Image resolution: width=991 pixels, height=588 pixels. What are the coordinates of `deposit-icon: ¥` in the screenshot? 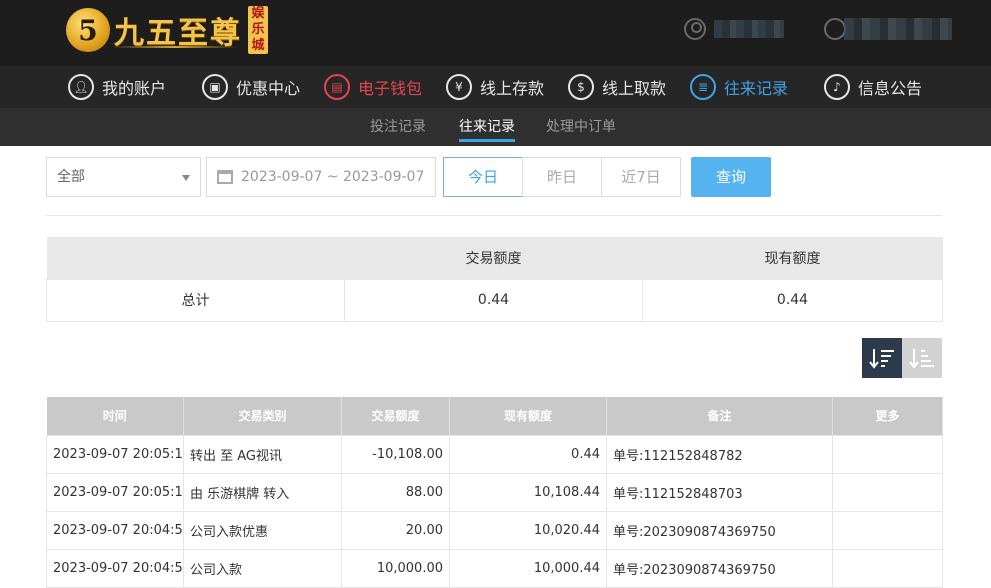 It's located at (459, 87).